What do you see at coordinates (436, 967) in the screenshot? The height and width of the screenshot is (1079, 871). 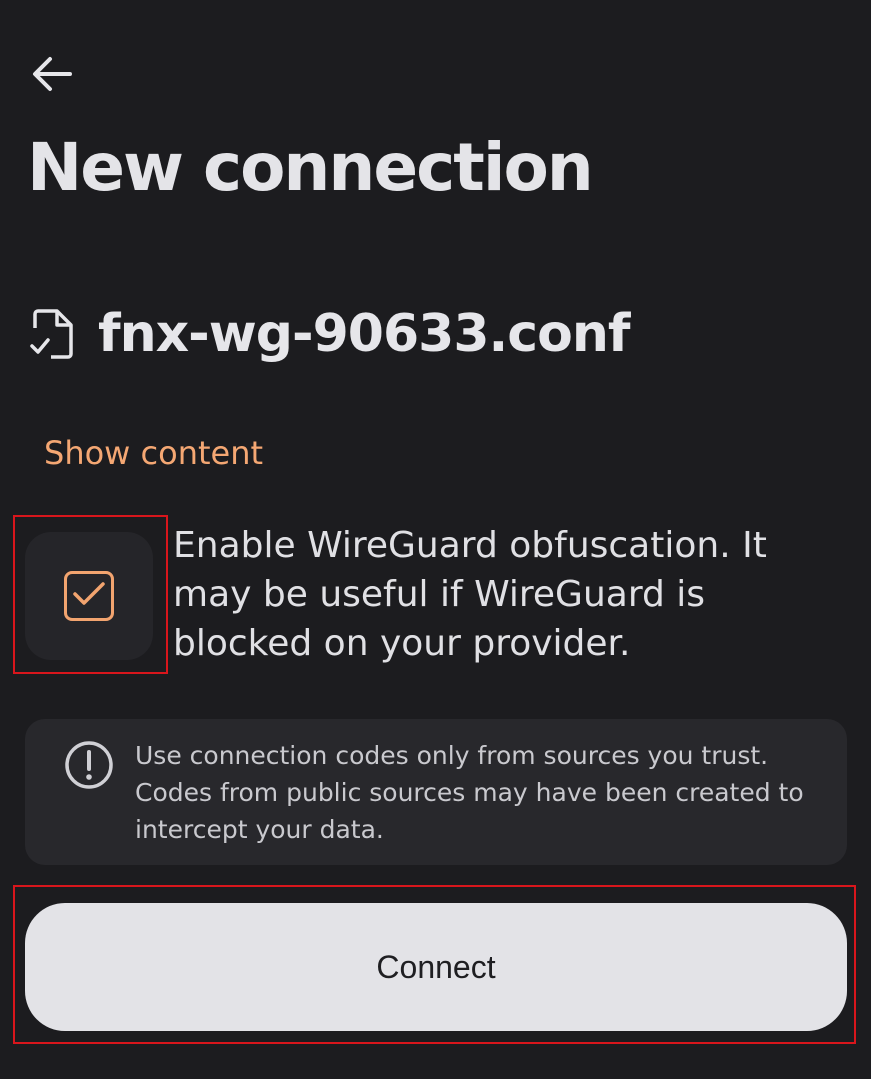 I see `connect-button: Connect` at bounding box center [436, 967].